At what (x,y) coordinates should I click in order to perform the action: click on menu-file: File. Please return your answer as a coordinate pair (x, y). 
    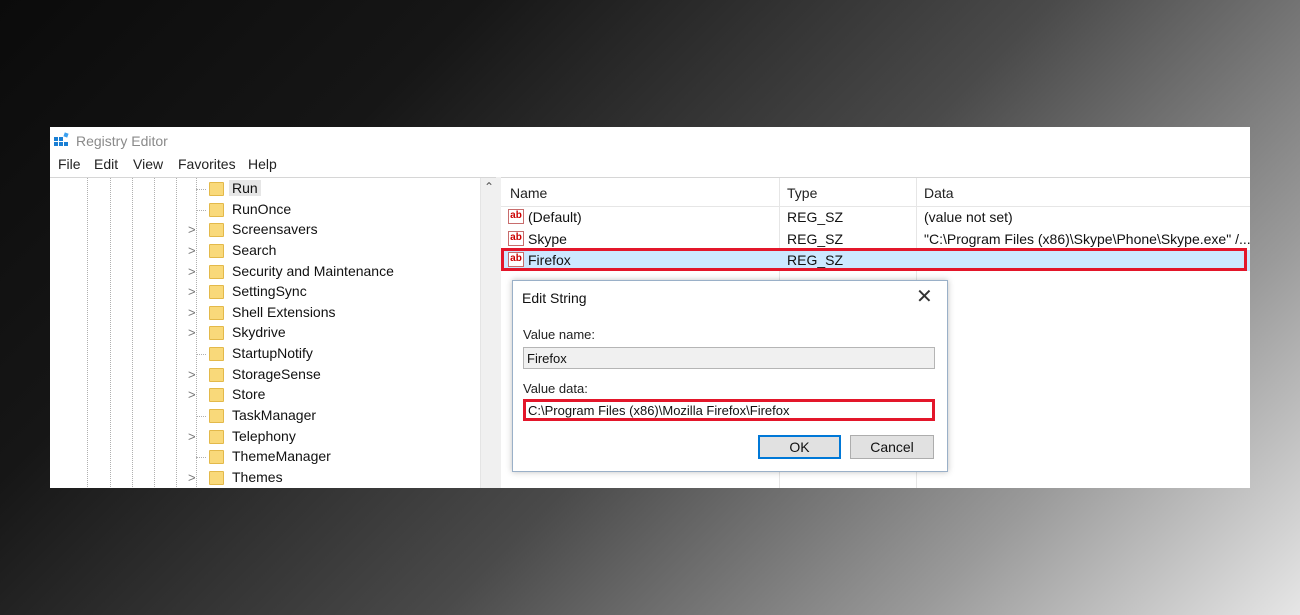
    Looking at the image, I should click on (69, 164).